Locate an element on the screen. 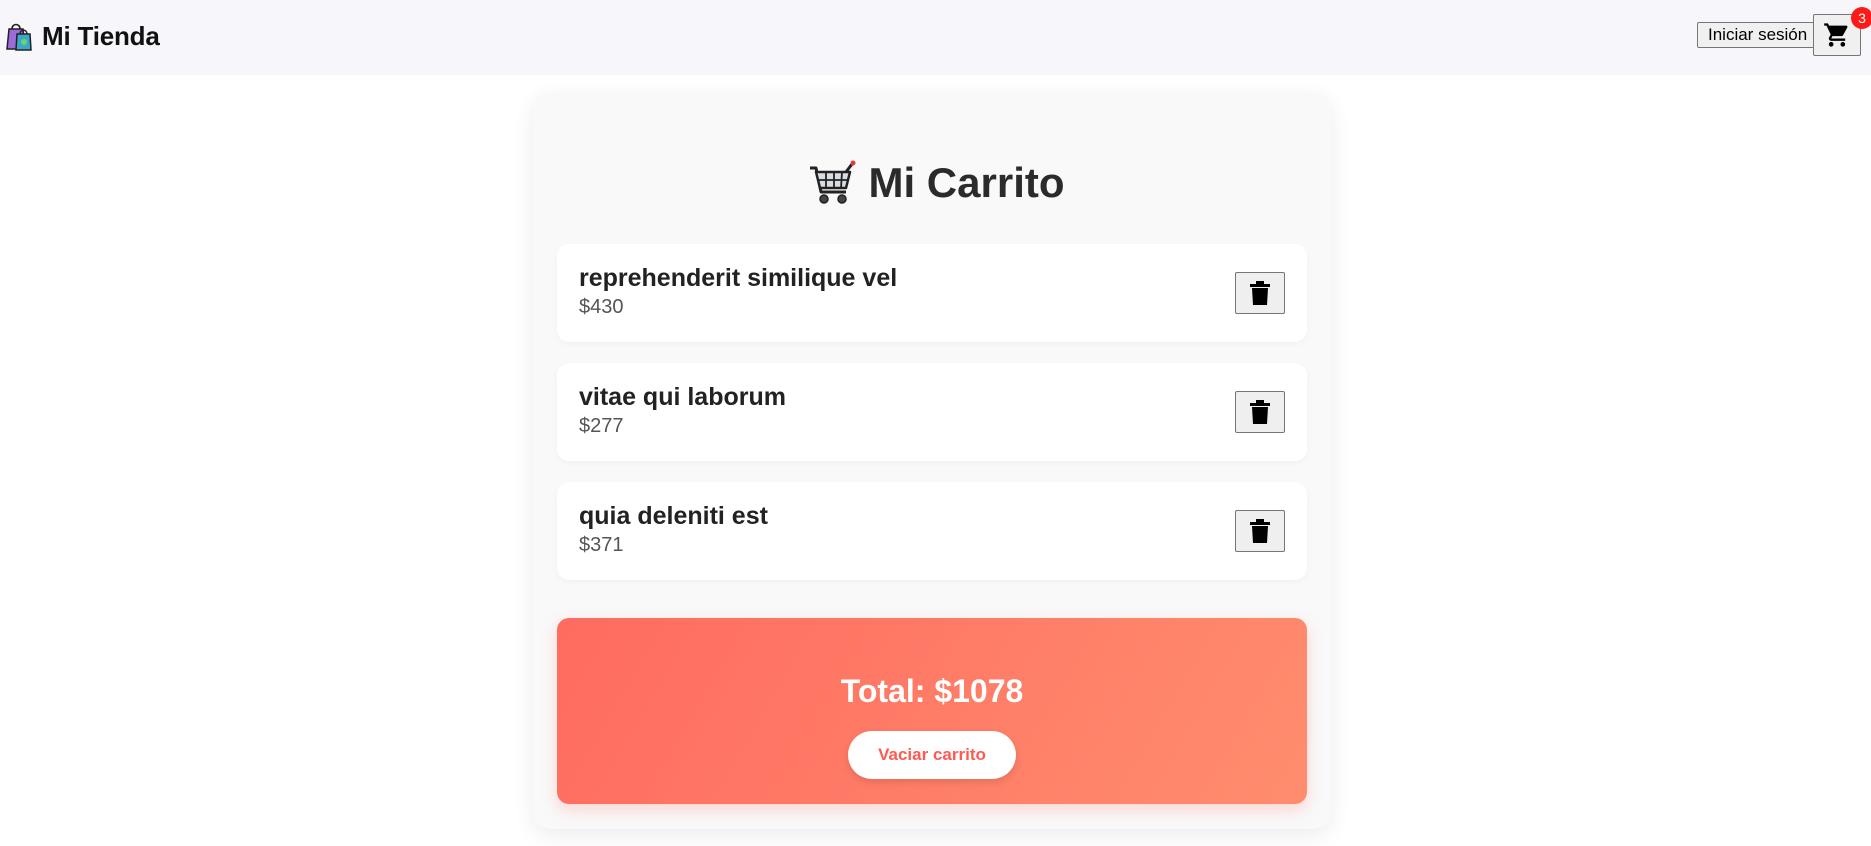  item-name: quia deleniti est is located at coordinates (673, 516).